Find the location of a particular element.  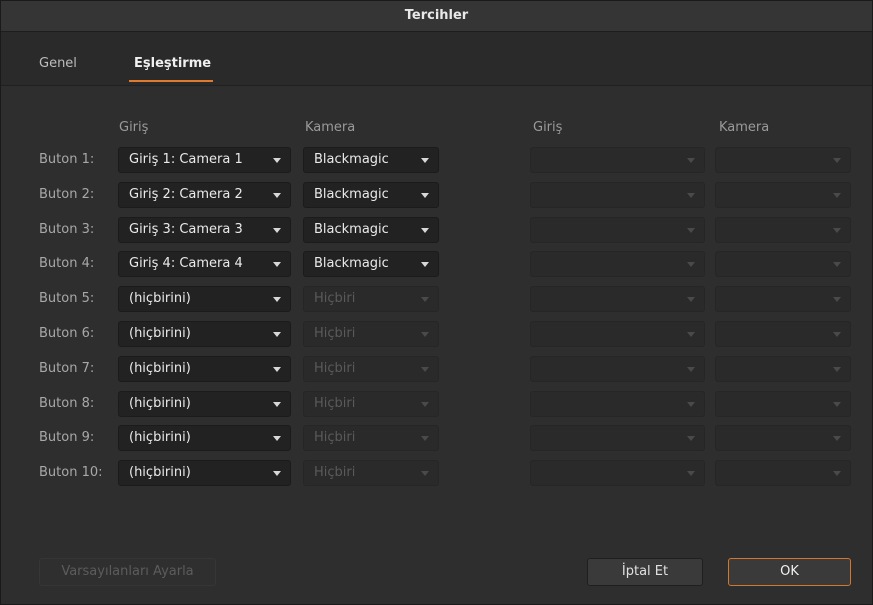

input-dropdown-value: Giriş 3: Camera 3 is located at coordinates (186, 229).